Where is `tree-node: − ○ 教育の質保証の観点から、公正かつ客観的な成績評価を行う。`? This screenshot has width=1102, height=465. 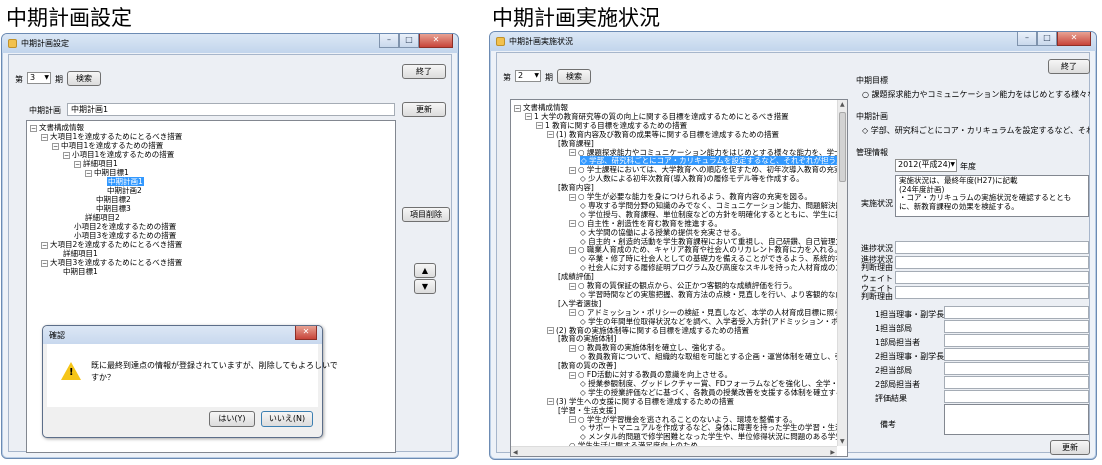
tree-node: − ○ 教育の質保証の観点から、公正かつ客観的な成績評価を行う。 is located at coordinates (682, 285).